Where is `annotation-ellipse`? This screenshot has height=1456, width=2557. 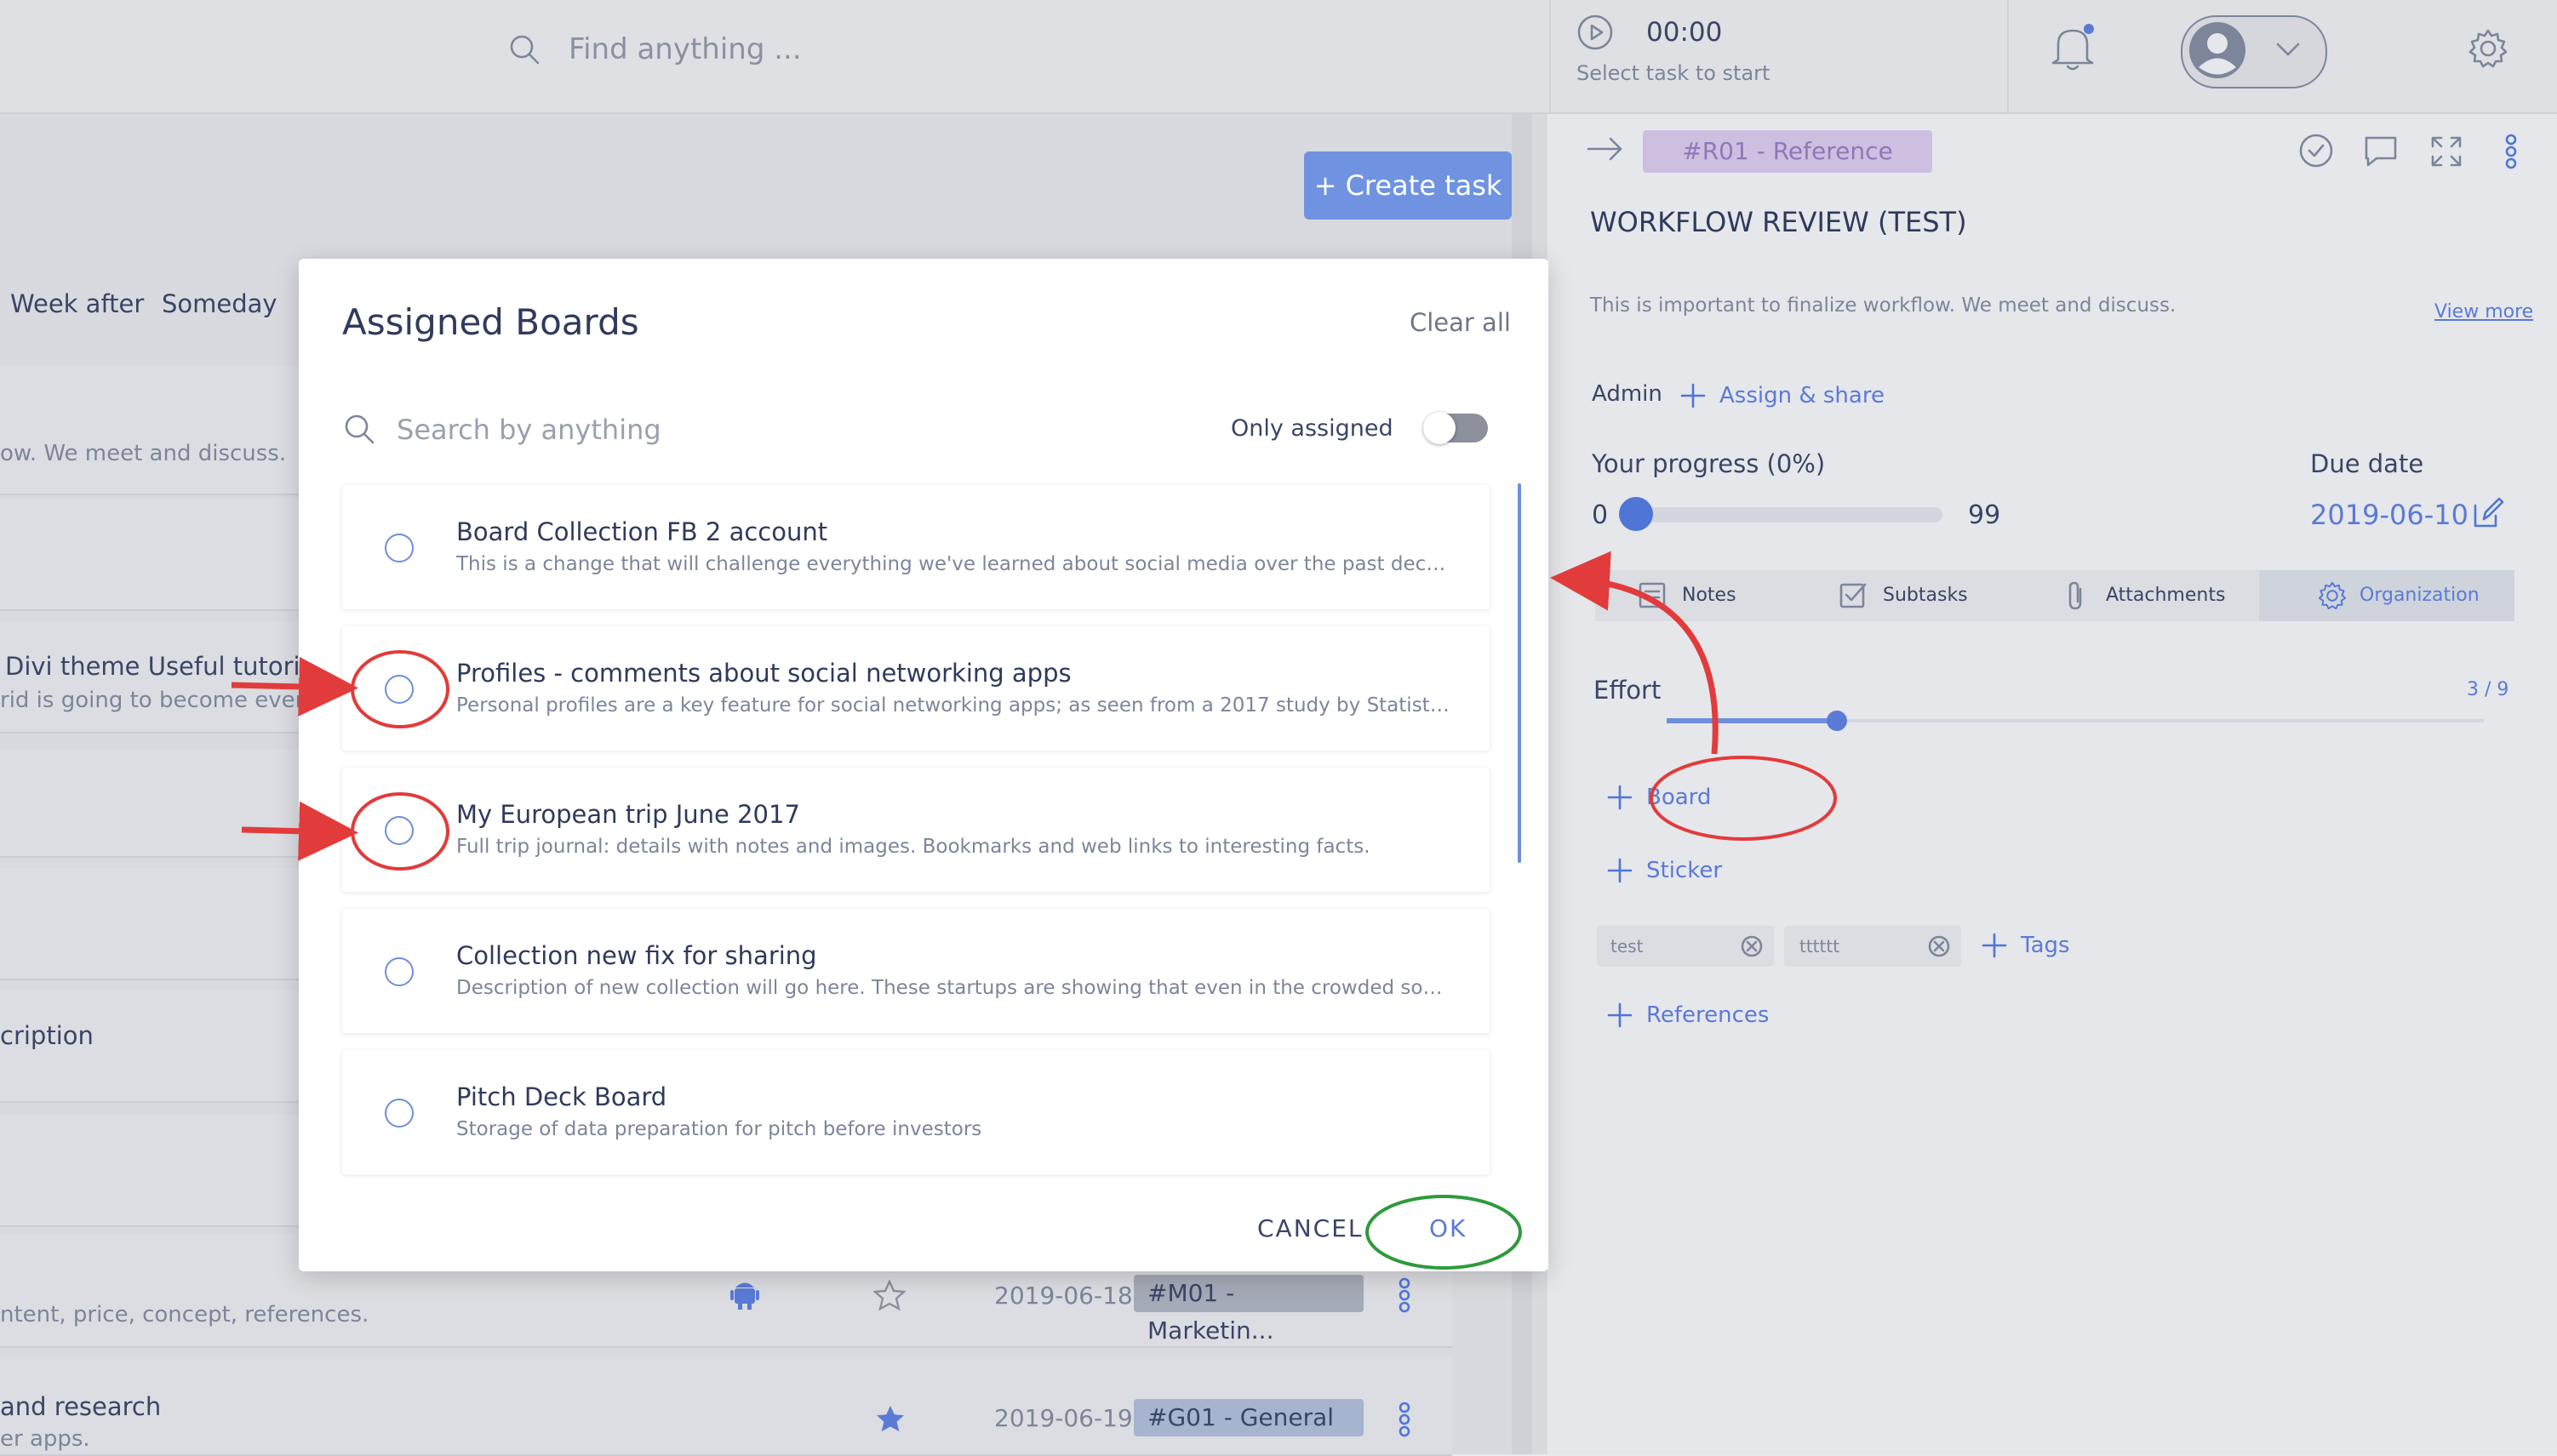 annotation-ellipse is located at coordinates (1744, 799).